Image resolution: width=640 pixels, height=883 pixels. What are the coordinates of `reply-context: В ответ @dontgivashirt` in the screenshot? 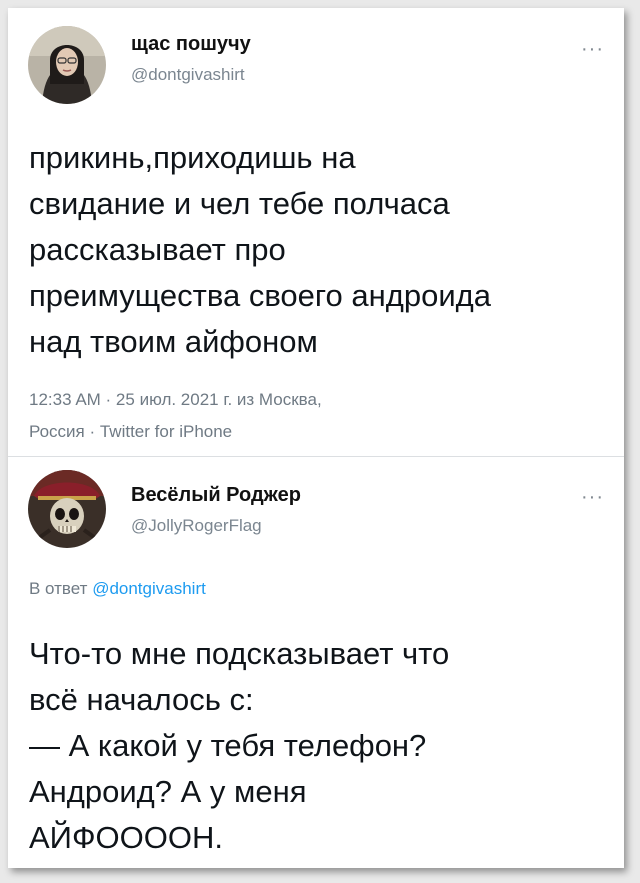 It's located at (117, 589).